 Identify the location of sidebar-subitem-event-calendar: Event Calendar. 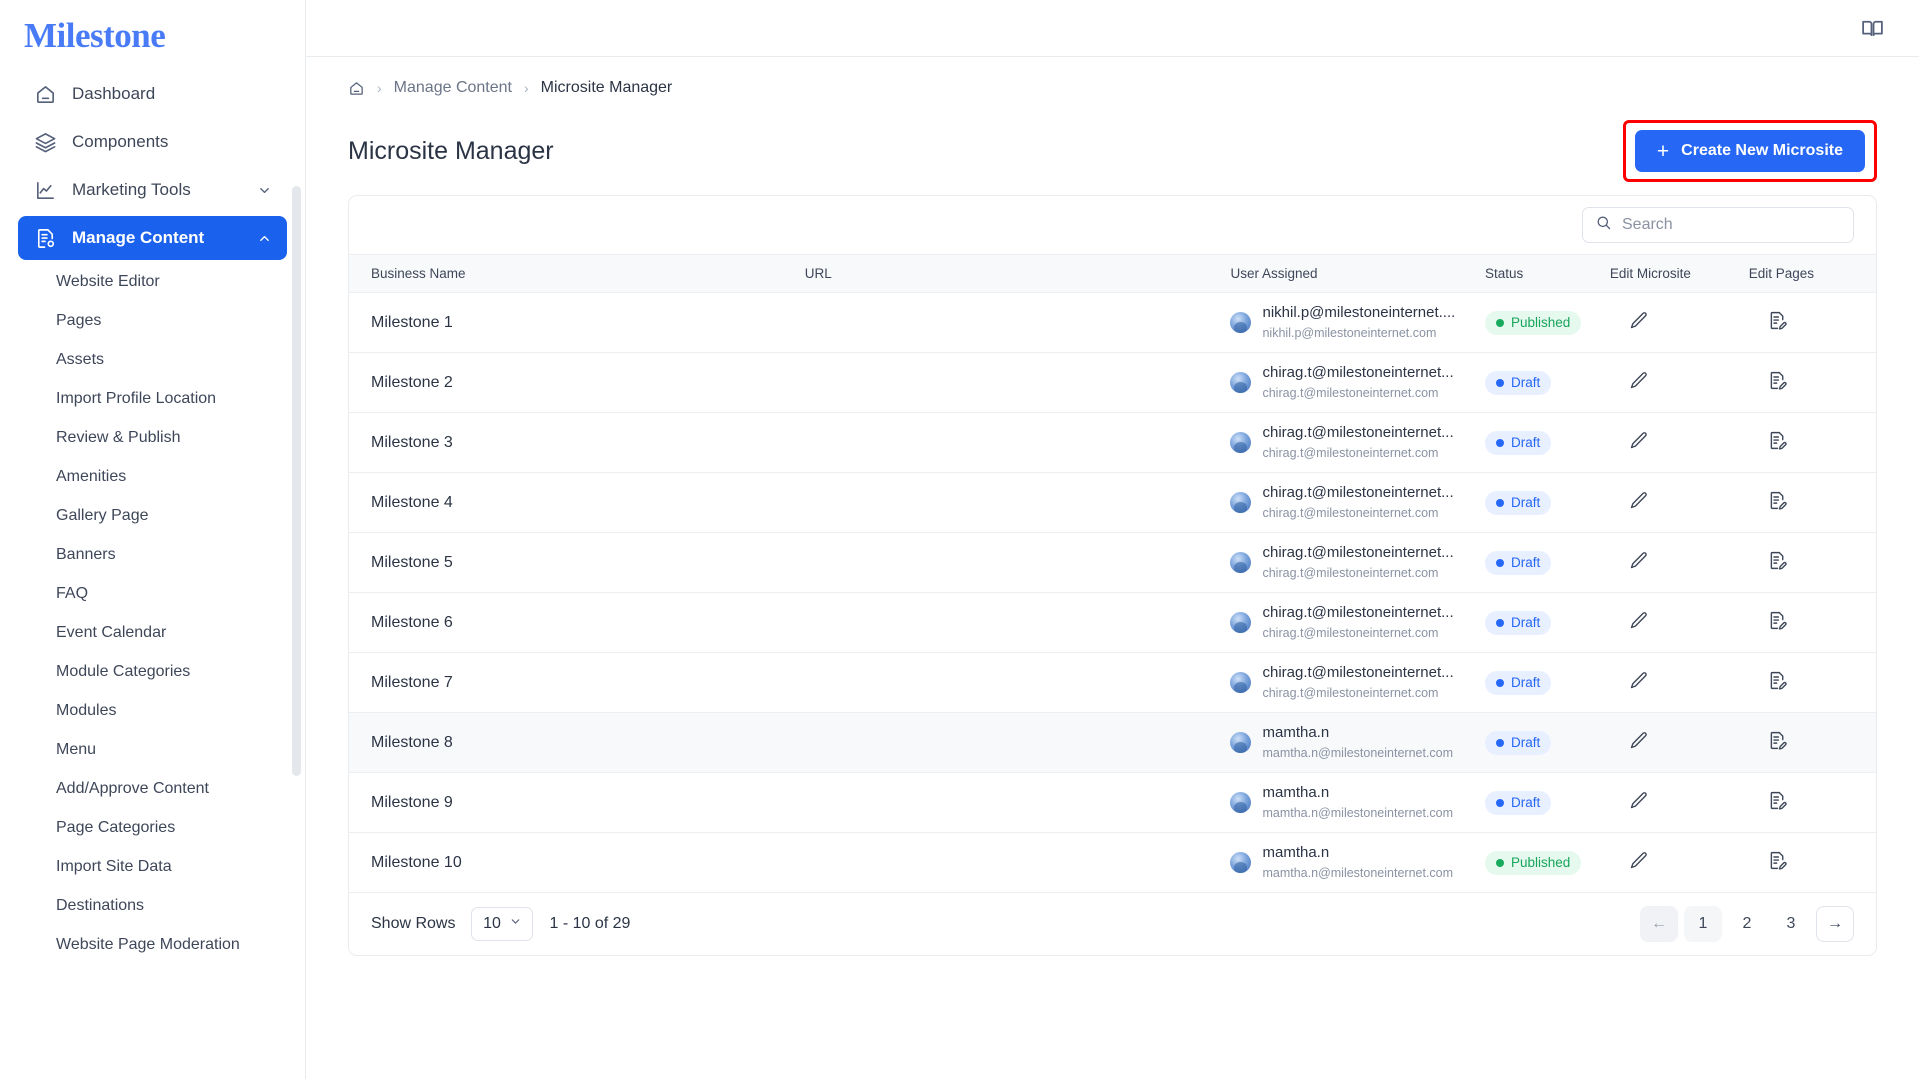
(152, 633).